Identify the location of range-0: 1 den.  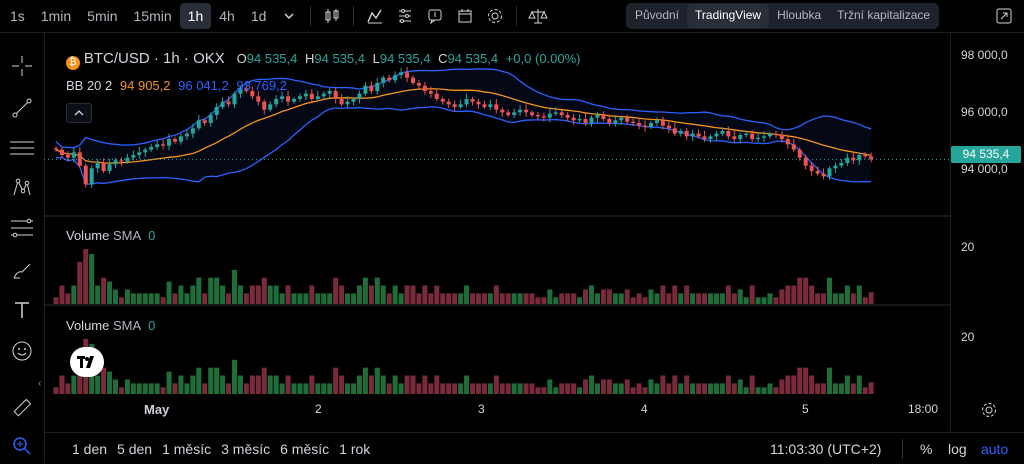
(89, 449).